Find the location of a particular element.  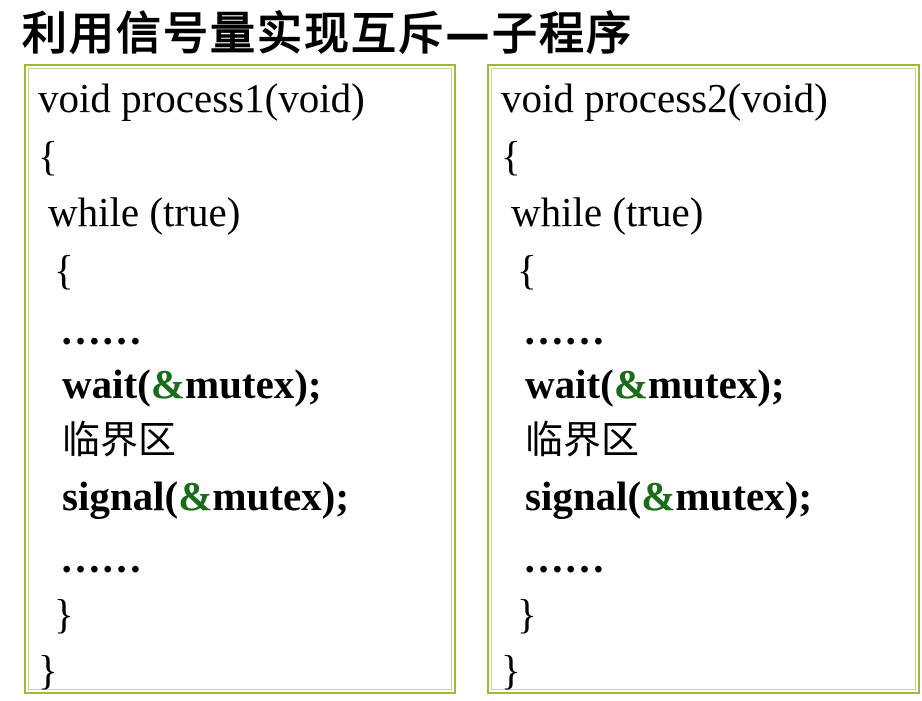

process1-loop-close-brace: } is located at coordinates (64, 614).